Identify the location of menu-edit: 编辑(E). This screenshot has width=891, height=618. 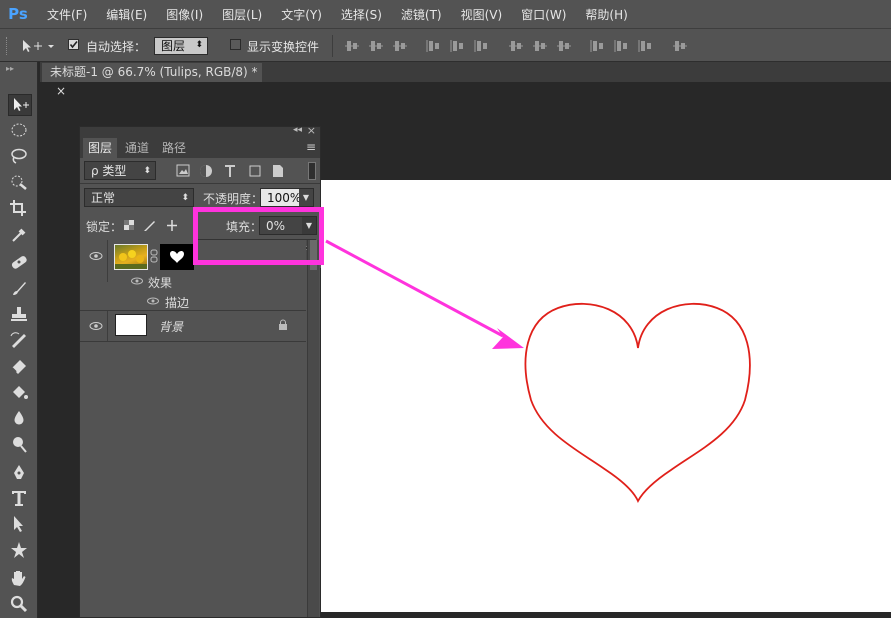
(125, 14).